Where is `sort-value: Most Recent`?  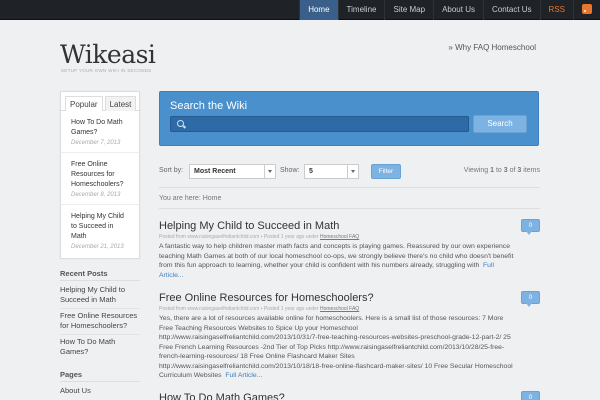 sort-value: Most Recent is located at coordinates (215, 171).